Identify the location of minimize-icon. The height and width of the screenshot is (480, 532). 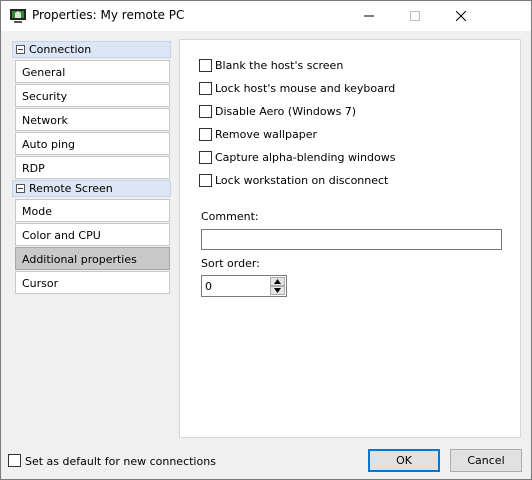
(369, 16).